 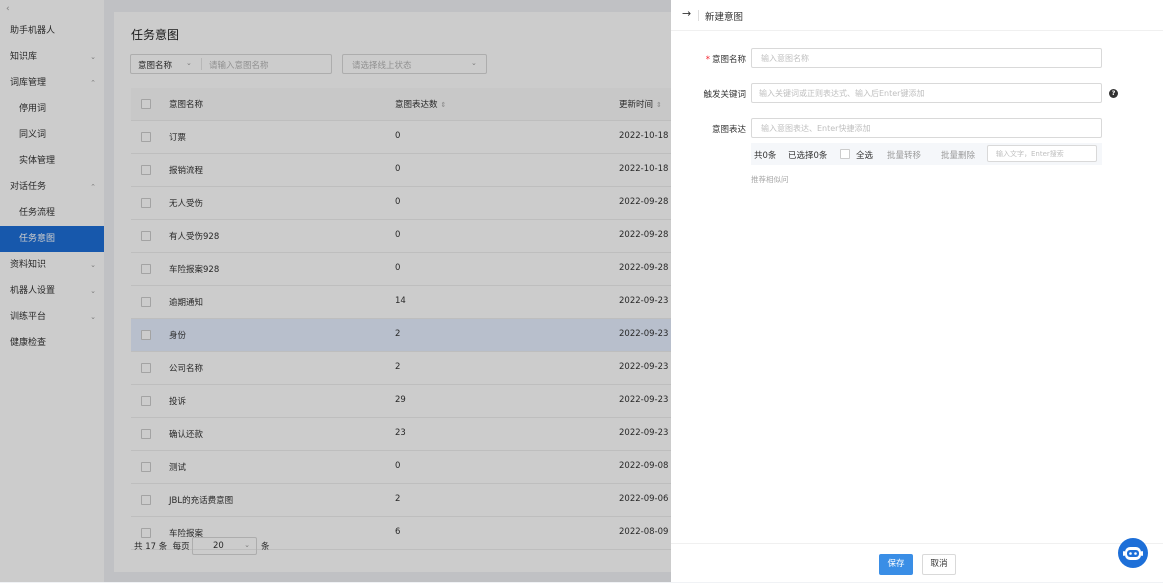 I want to click on selected-count: 已选择0条, so click(x=808, y=156).